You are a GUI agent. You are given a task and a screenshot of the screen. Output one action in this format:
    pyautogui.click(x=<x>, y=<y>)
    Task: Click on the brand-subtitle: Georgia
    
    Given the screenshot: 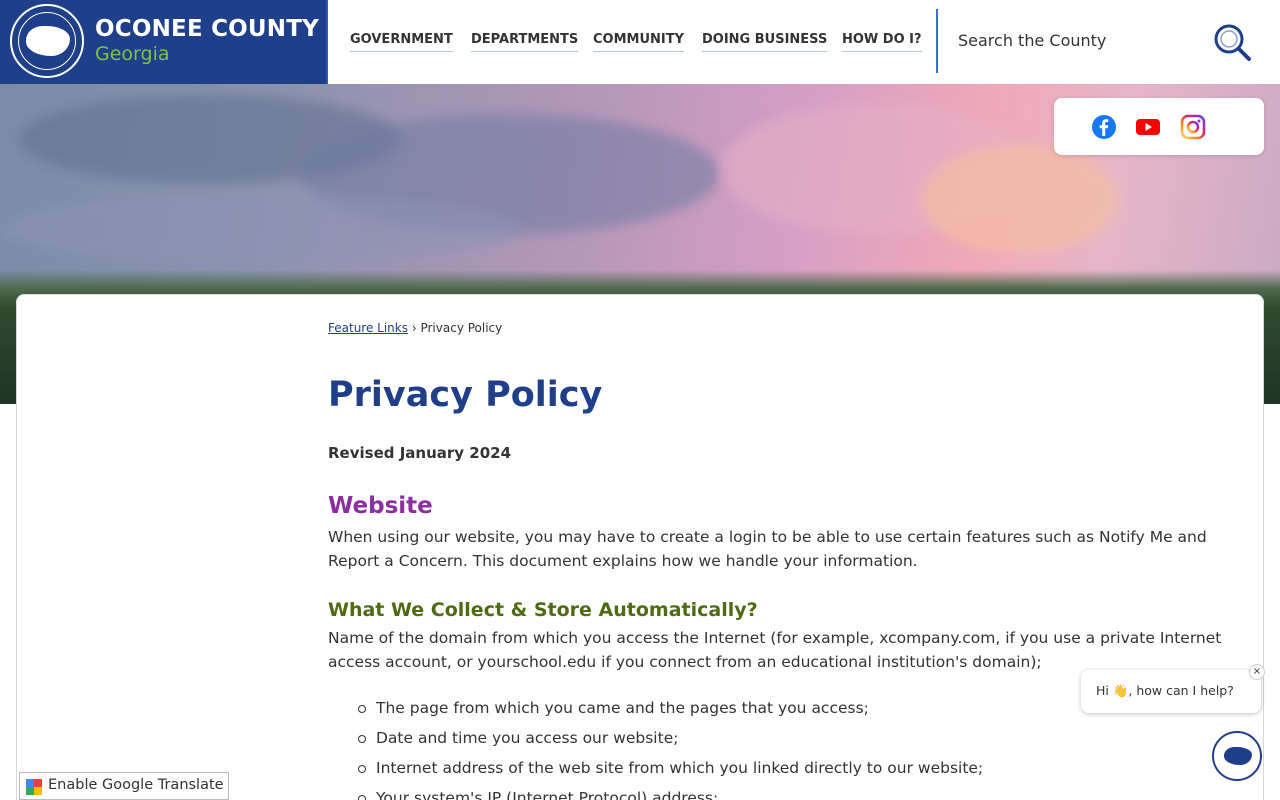 What is the action you would take?
    pyautogui.click(x=132, y=54)
    